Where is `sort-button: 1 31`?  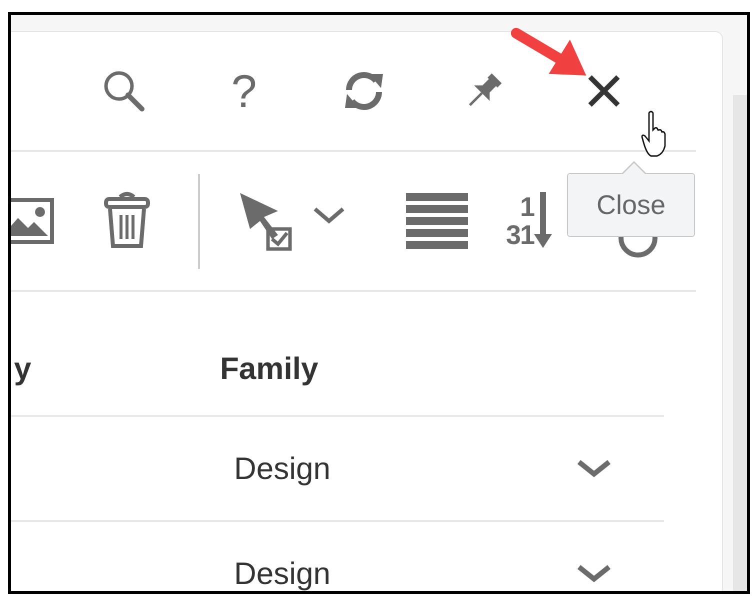 sort-button: 1 31 is located at coordinates (529, 221).